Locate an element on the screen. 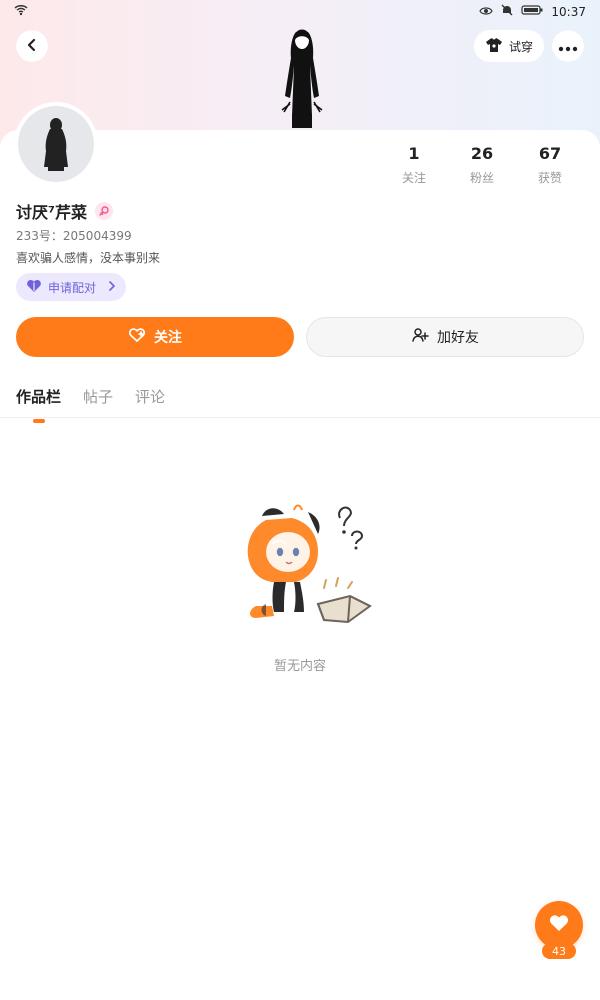 The width and height of the screenshot is (600, 1000). name-row: 讨厌⁷芹菜 is located at coordinates (65, 211).